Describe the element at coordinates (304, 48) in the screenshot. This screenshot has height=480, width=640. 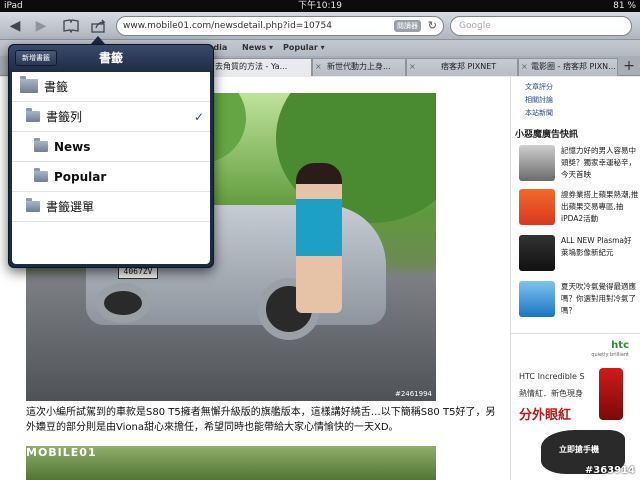
I see `bookmarks-bar-popular: Popular ▾` at that location.